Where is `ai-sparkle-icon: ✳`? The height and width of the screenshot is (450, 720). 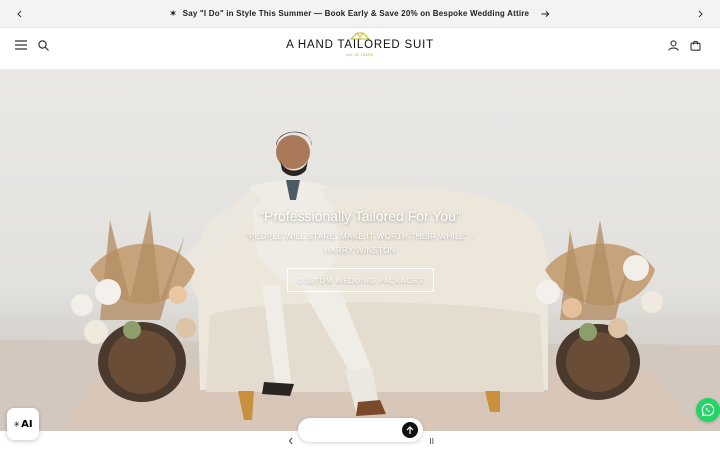 ai-sparkle-icon: ✳ is located at coordinates (17, 424).